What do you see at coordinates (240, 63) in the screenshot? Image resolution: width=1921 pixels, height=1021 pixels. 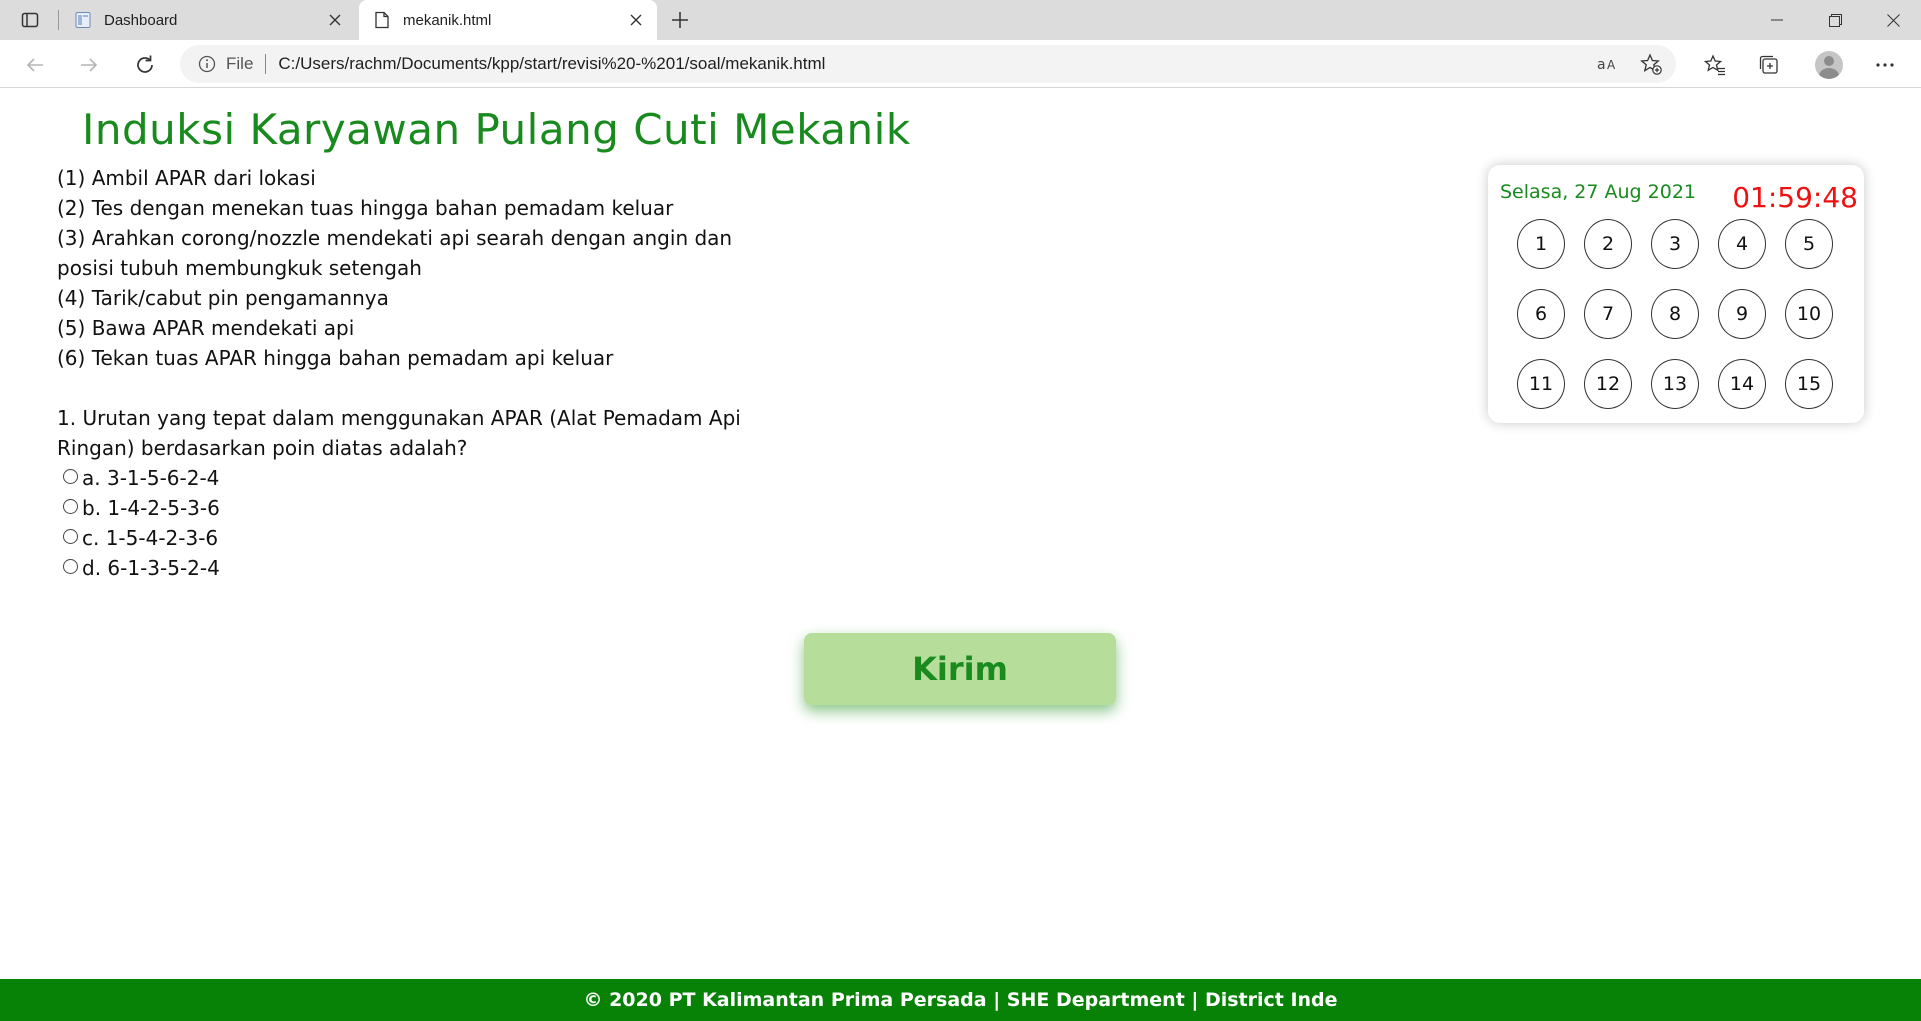 I see `address-scheme-label: File` at bounding box center [240, 63].